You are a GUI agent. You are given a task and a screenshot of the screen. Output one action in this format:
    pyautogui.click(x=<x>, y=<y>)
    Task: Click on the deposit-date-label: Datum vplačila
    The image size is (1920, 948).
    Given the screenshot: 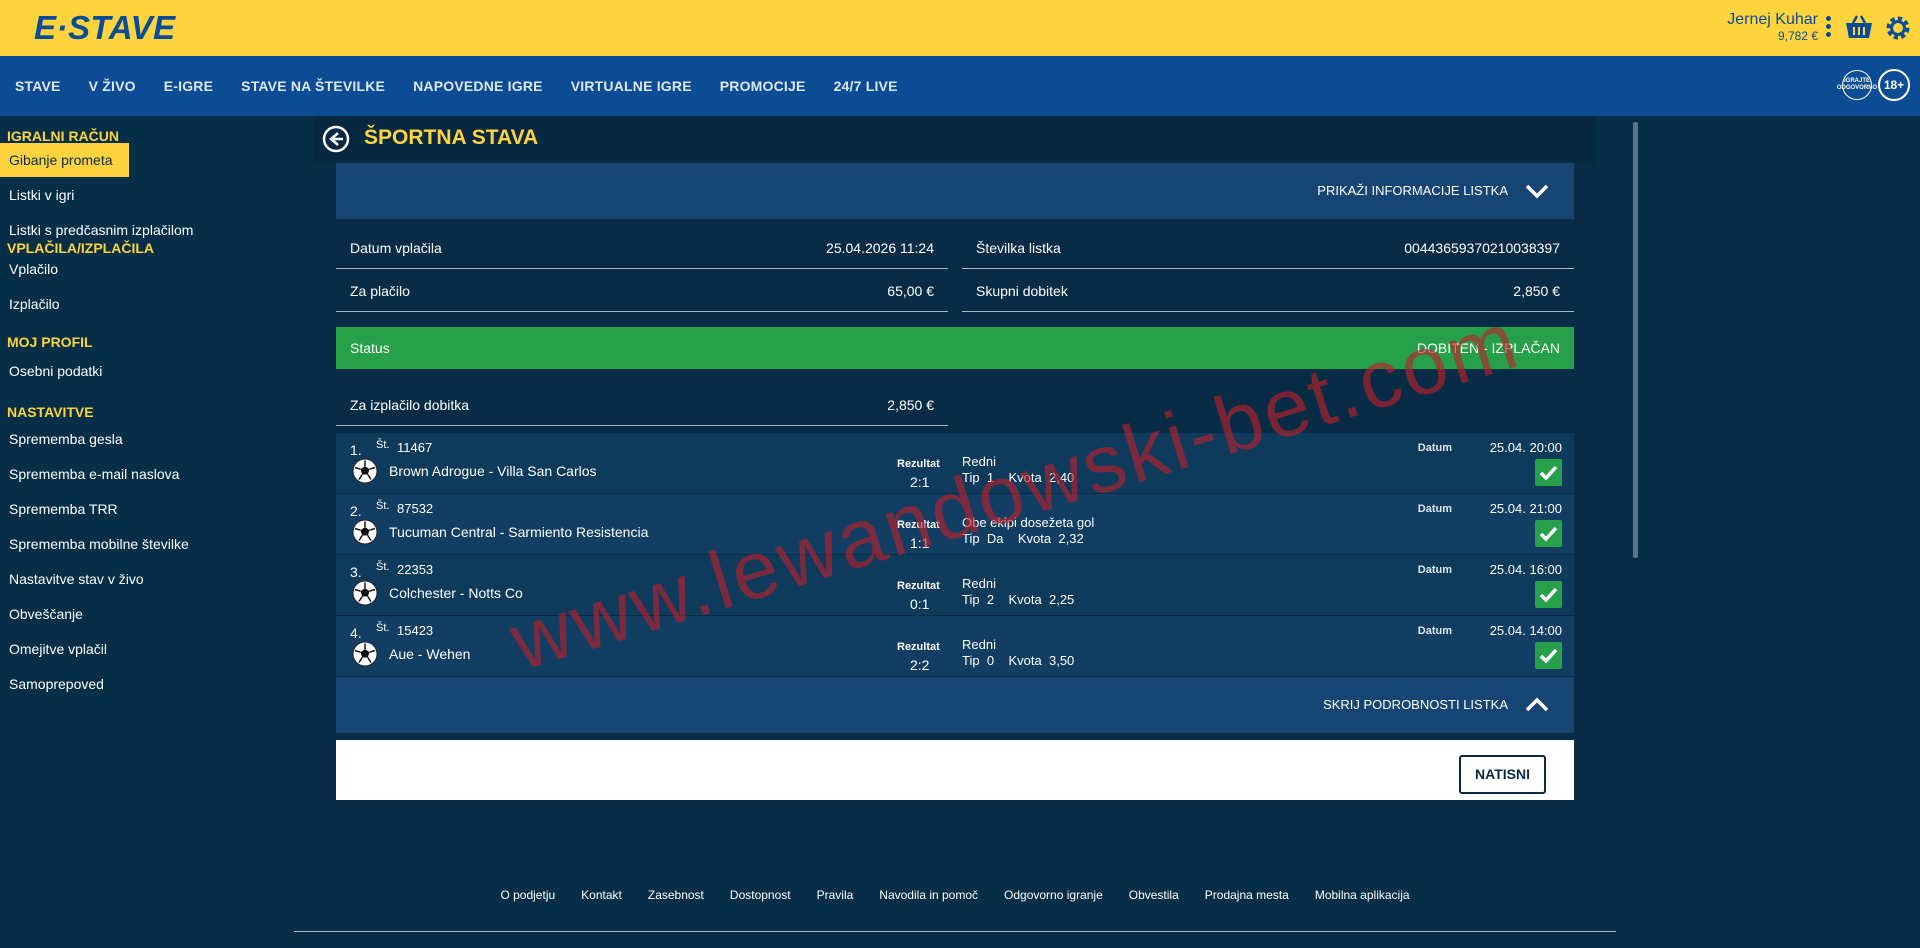 What is the action you would take?
    pyautogui.click(x=396, y=248)
    